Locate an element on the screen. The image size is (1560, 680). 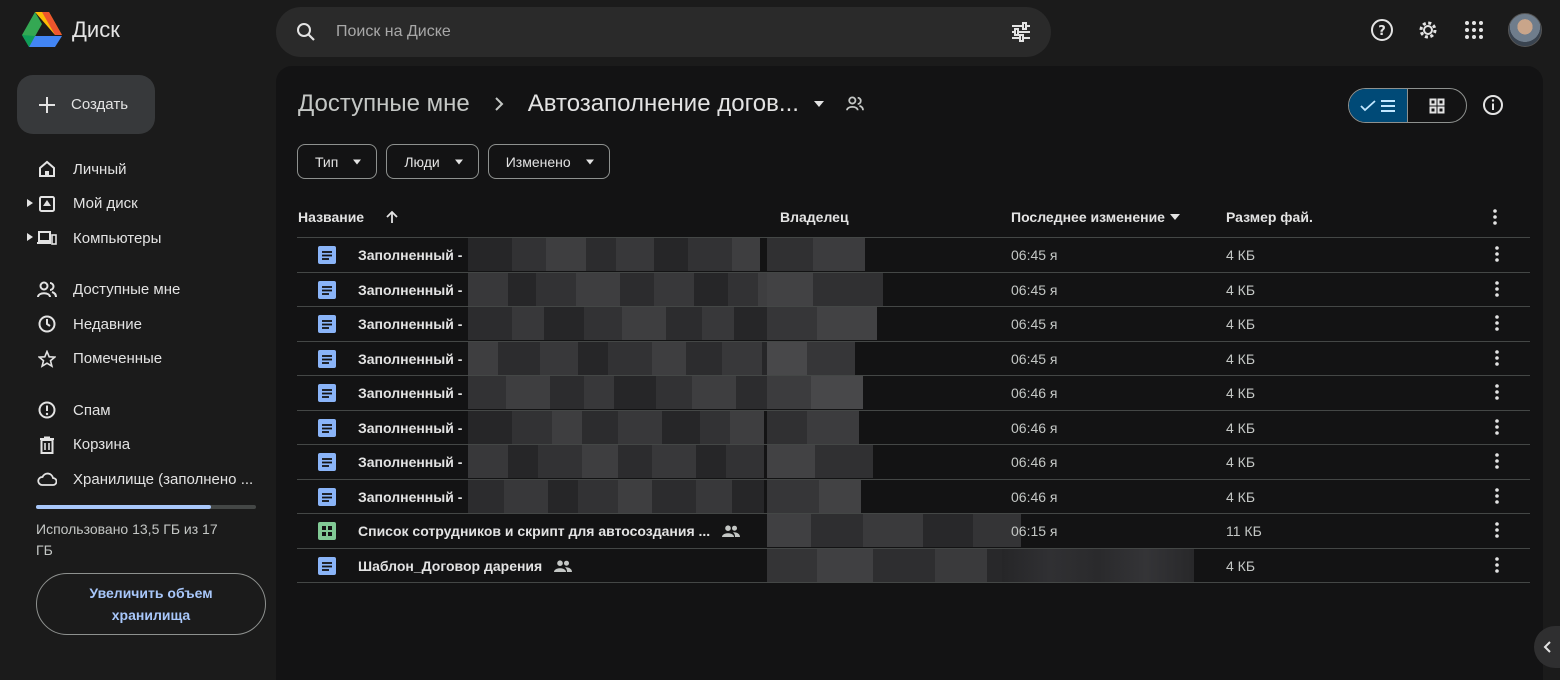
sidebar-item-spam: Спам is located at coordinates (135, 410).